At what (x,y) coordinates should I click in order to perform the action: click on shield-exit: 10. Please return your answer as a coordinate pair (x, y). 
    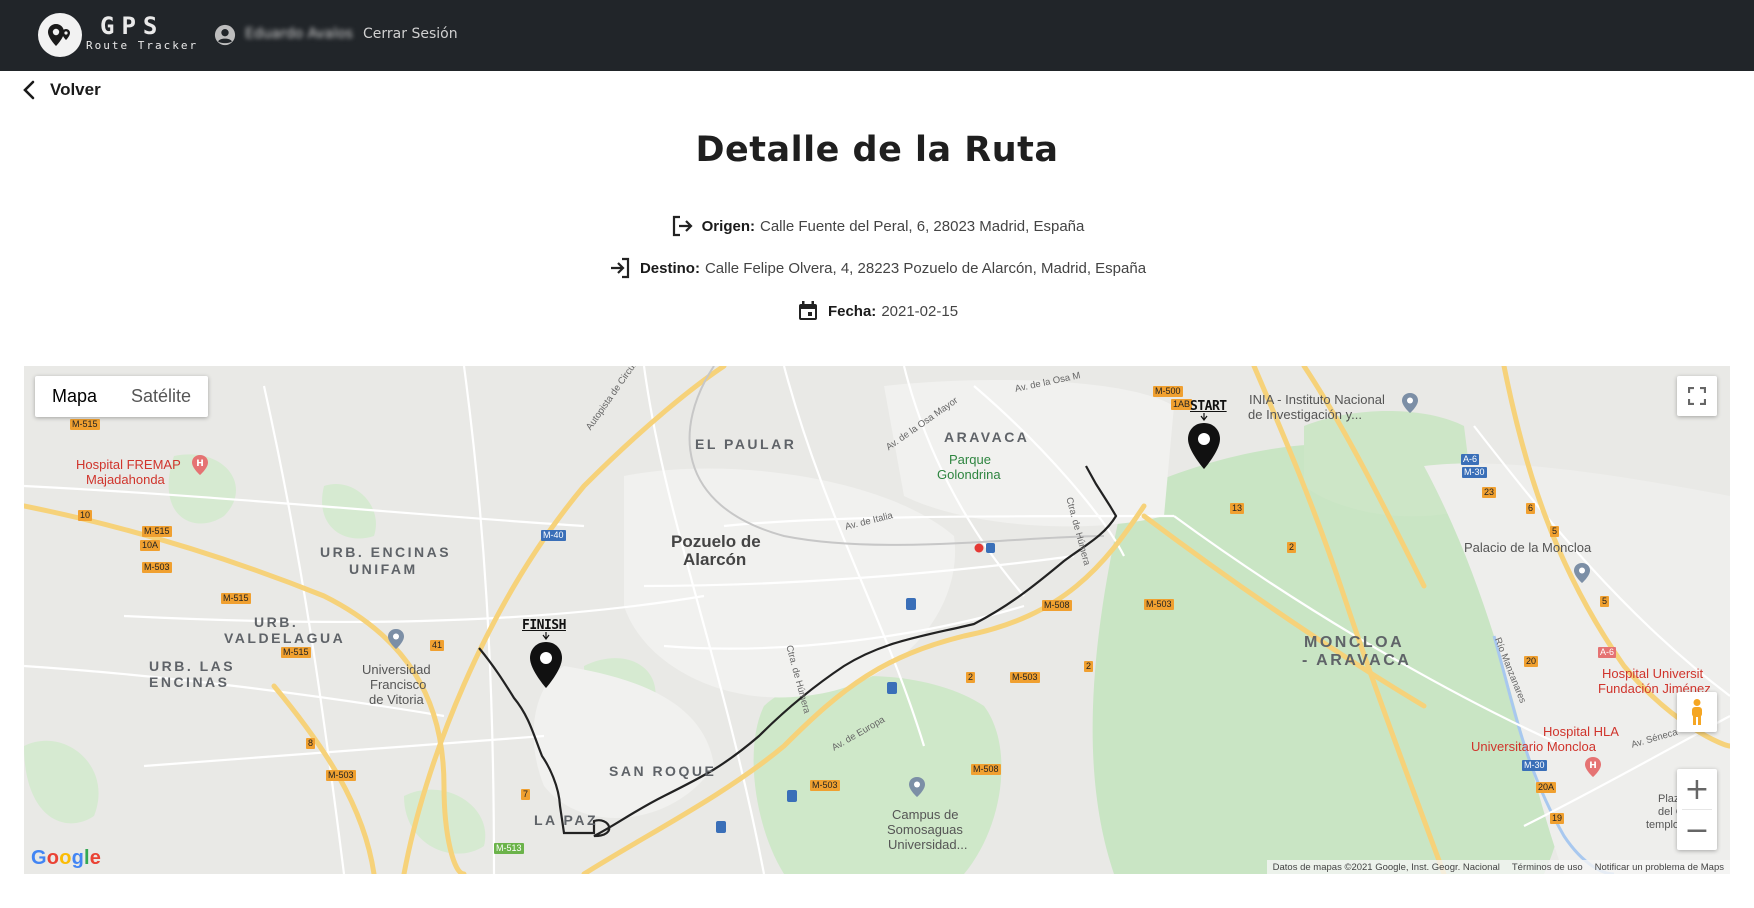
    Looking at the image, I should click on (85, 515).